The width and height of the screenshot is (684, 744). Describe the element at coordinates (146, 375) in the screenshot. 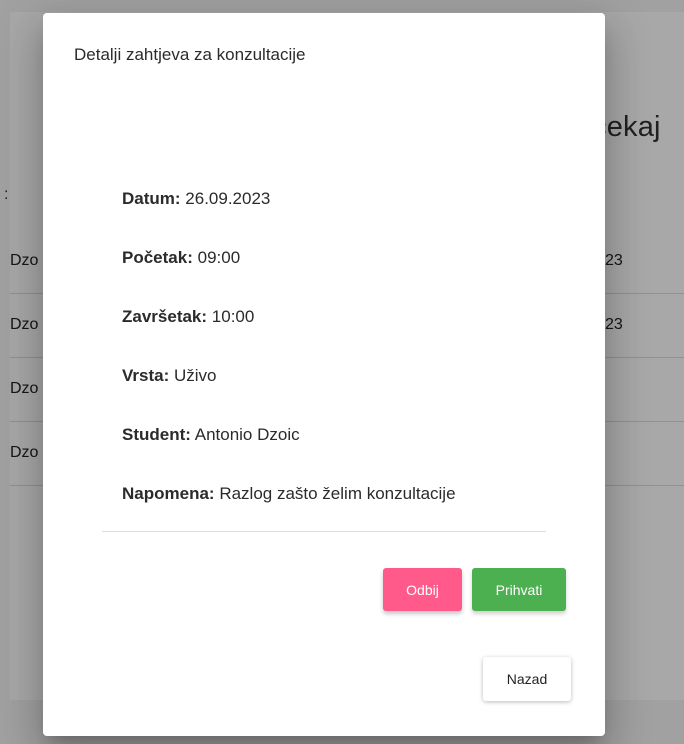

I see `detail-label: Vrsta:` at that location.